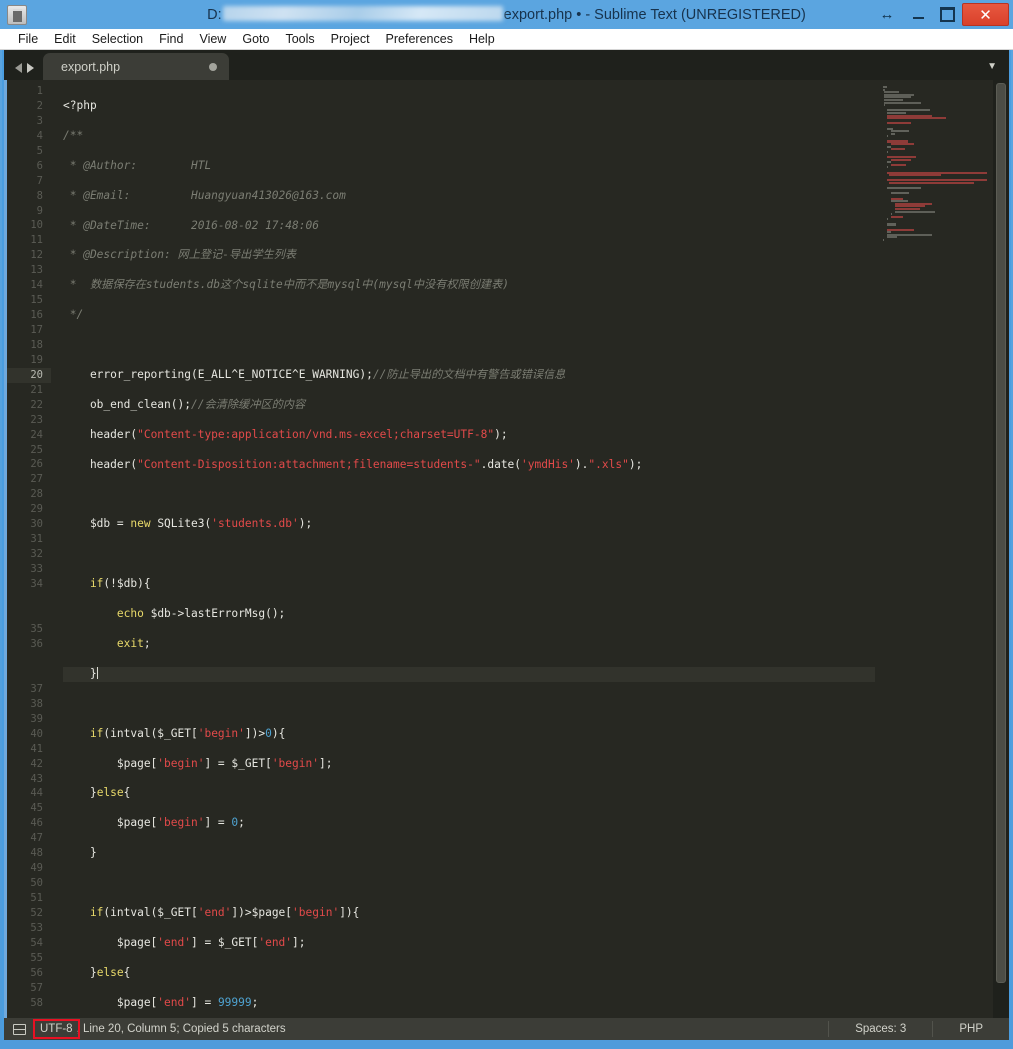  Describe the element at coordinates (39, 210) in the screenshot. I see `line-number: 9` at that location.